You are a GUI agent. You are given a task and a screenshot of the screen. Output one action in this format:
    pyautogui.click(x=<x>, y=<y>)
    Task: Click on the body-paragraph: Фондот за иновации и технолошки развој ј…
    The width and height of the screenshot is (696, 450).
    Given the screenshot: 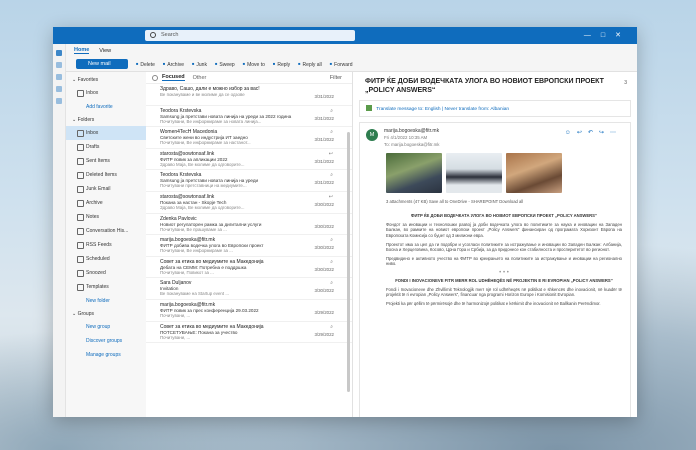 What is the action you would take?
    pyautogui.click(x=504, y=230)
    